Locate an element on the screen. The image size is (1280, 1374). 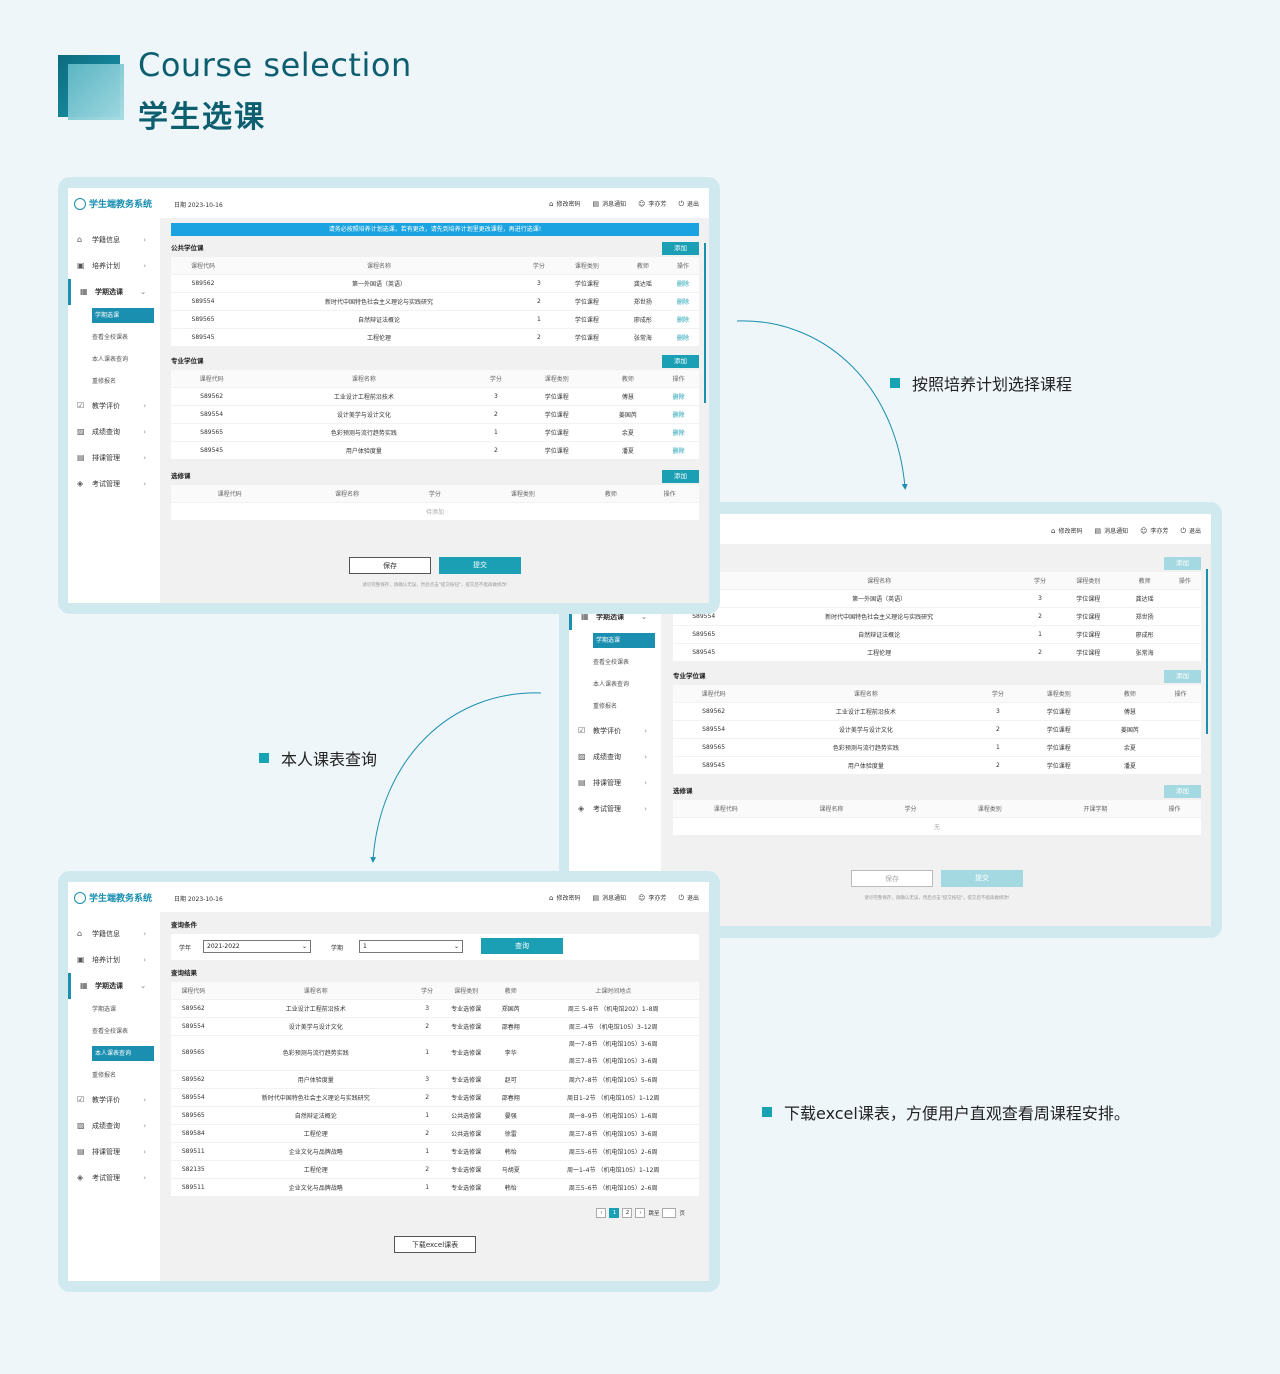
filter-bar: 学年 2021-2022 ⌄ 学期 1 ⌄ 查询 is located at coordinates (435, 947).